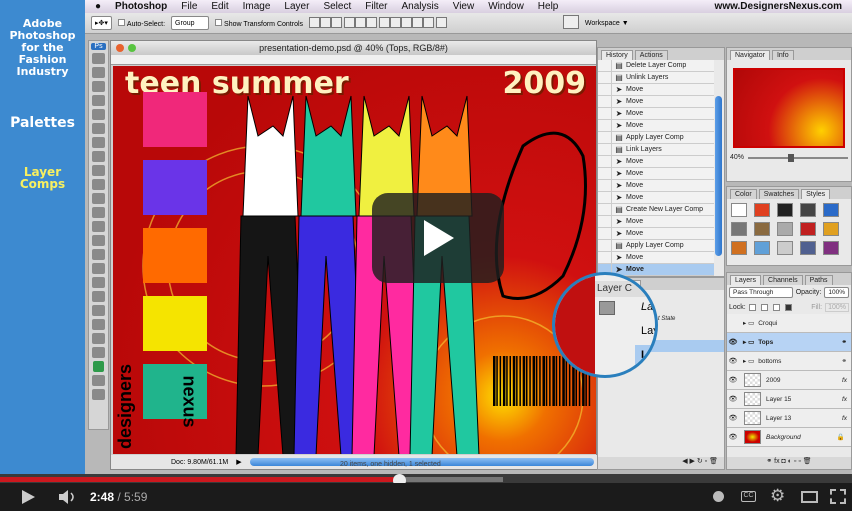 The width and height of the screenshot is (852, 511). Describe the element at coordinates (761, 292) in the screenshot. I see `blend-mode-dropdown: Pass Through` at that location.